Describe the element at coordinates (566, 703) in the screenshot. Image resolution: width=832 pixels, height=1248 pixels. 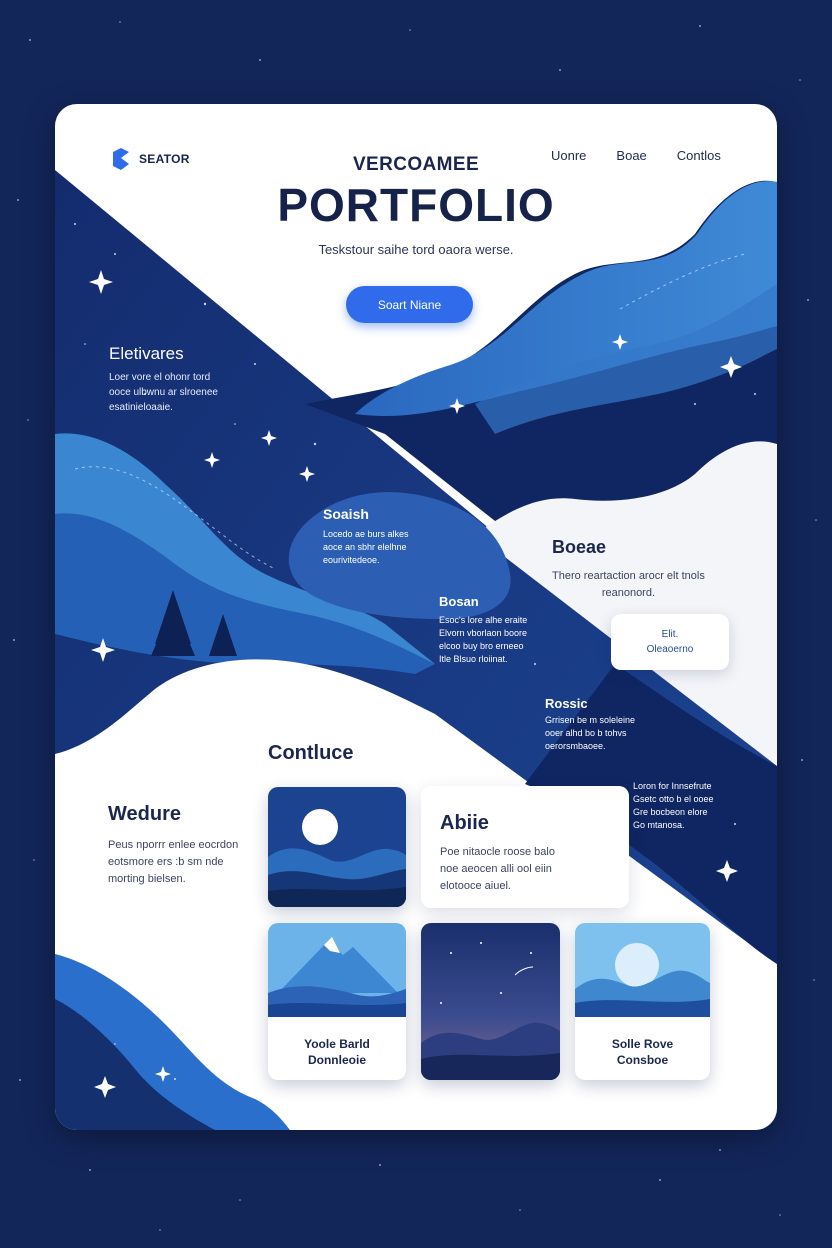
I see `section-rossic-title: Rossic` at that location.